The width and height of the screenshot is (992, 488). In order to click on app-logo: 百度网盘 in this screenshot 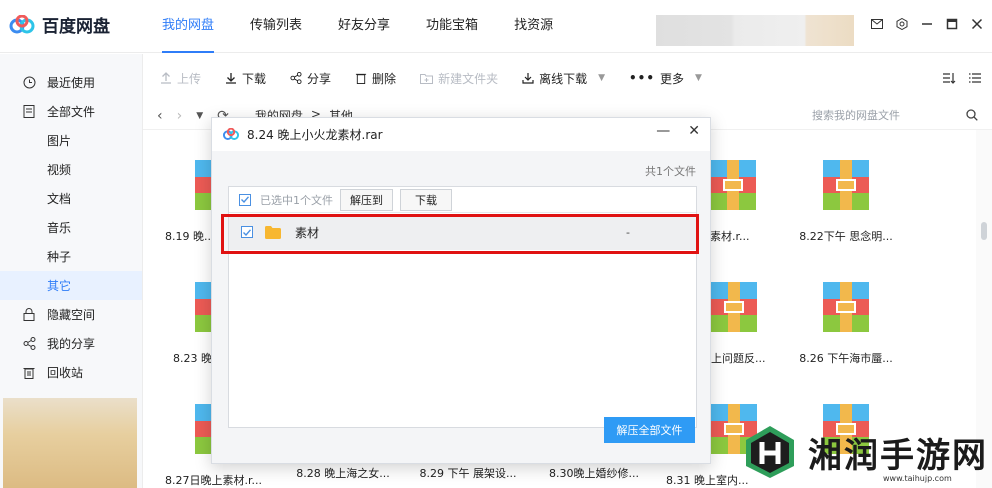, I will do `click(59, 24)`.